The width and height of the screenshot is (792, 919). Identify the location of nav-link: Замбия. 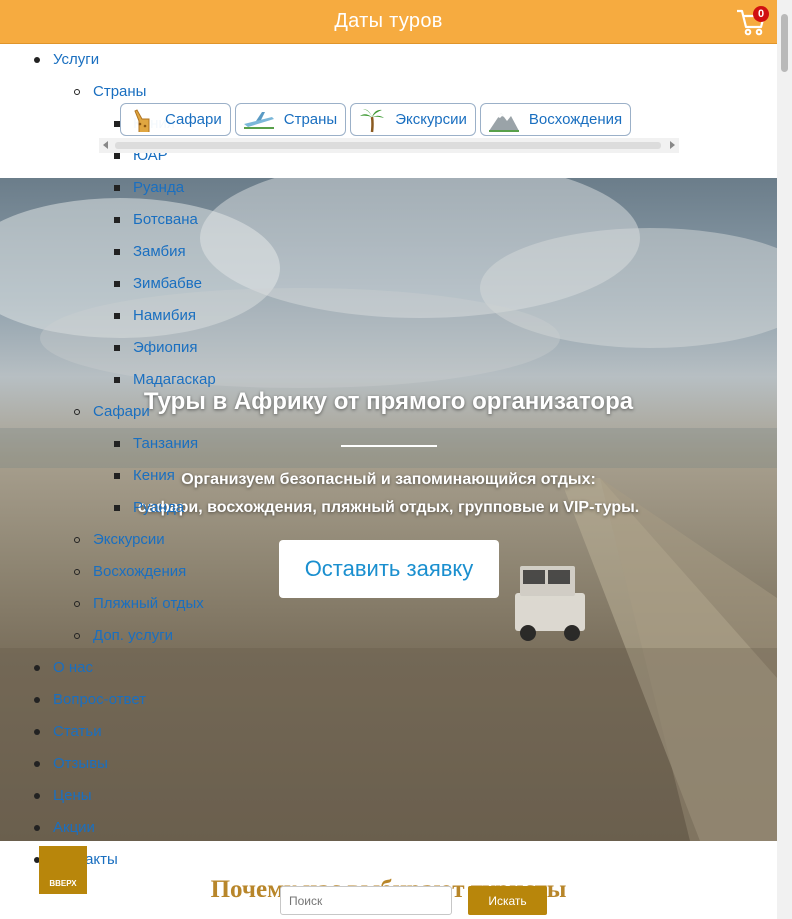
(159, 251).